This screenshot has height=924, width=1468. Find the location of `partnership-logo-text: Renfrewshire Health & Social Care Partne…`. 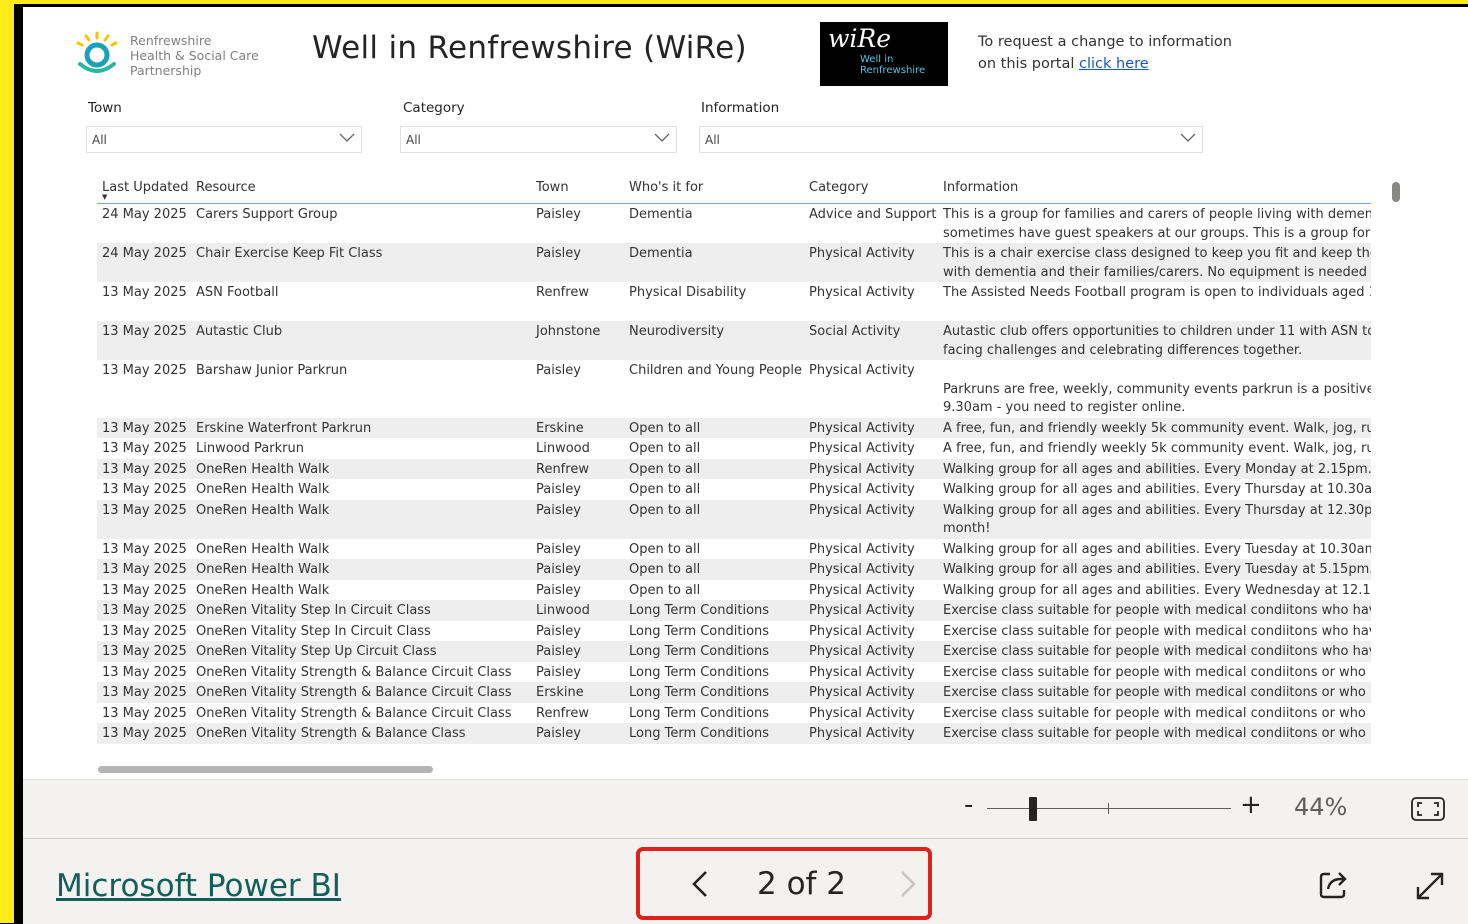

partnership-logo-text: Renfrewshire Health & Social Care Partne… is located at coordinates (194, 55).